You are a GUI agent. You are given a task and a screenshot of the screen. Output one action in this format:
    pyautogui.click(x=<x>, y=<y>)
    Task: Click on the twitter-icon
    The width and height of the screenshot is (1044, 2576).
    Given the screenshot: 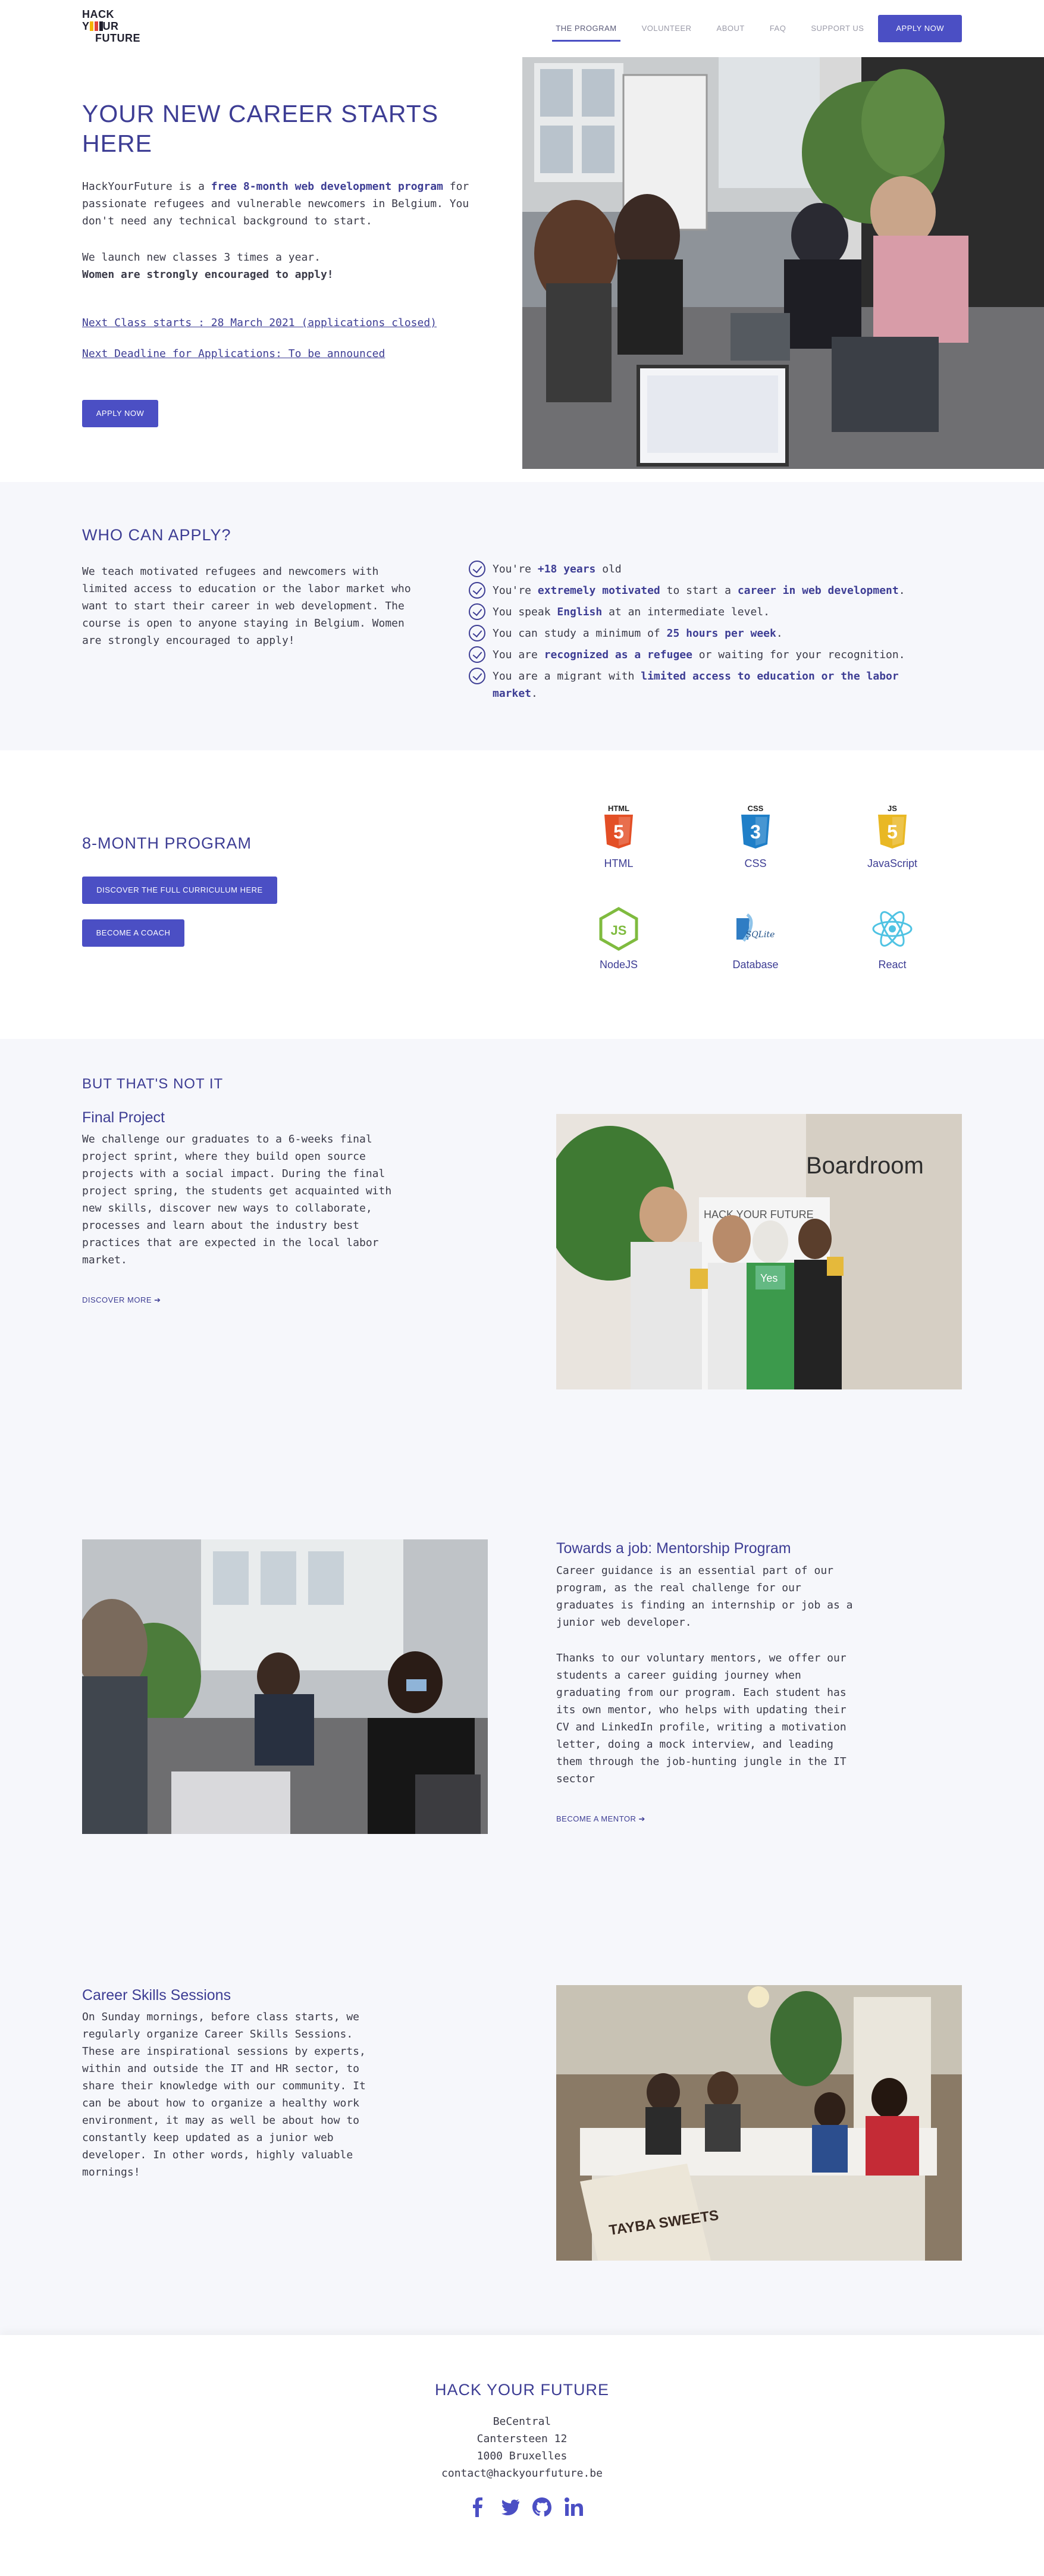 What is the action you would take?
    pyautogui.click(x=510, y=2507)
    